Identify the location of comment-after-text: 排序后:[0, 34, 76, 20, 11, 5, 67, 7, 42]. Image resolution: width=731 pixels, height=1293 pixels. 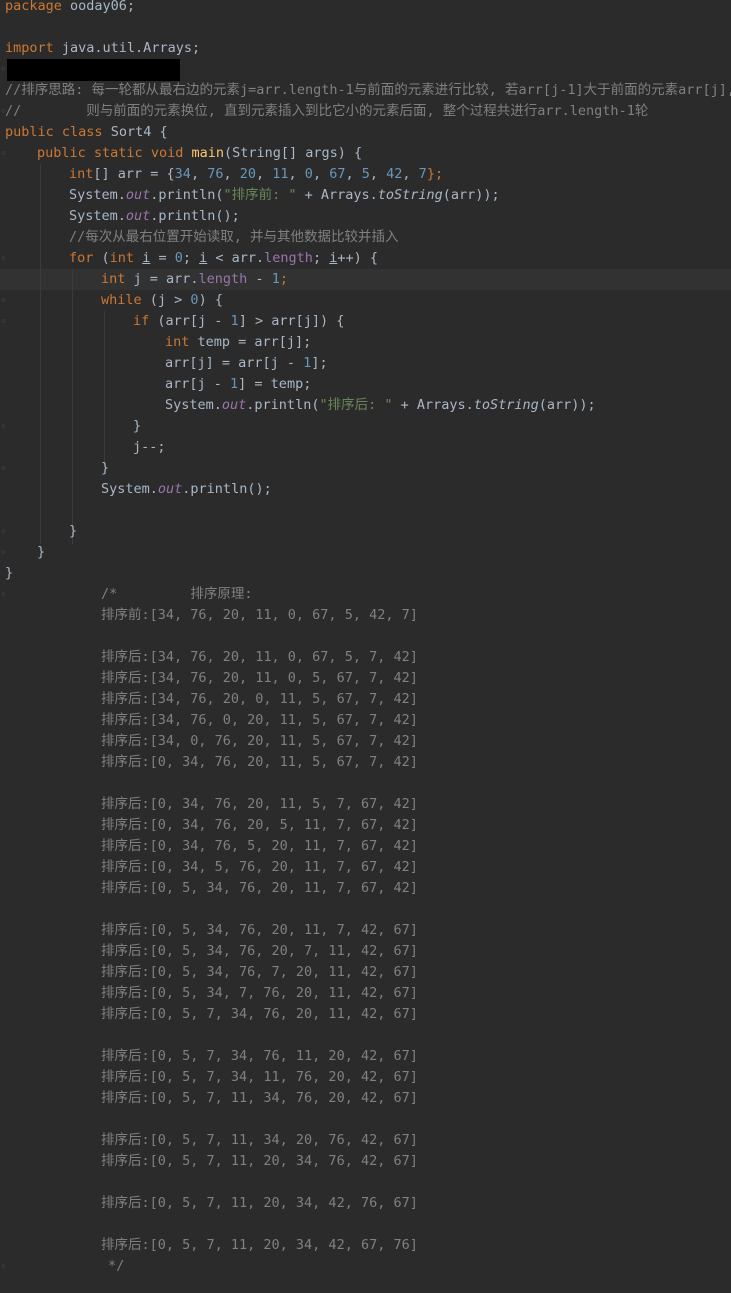
(259, 762).